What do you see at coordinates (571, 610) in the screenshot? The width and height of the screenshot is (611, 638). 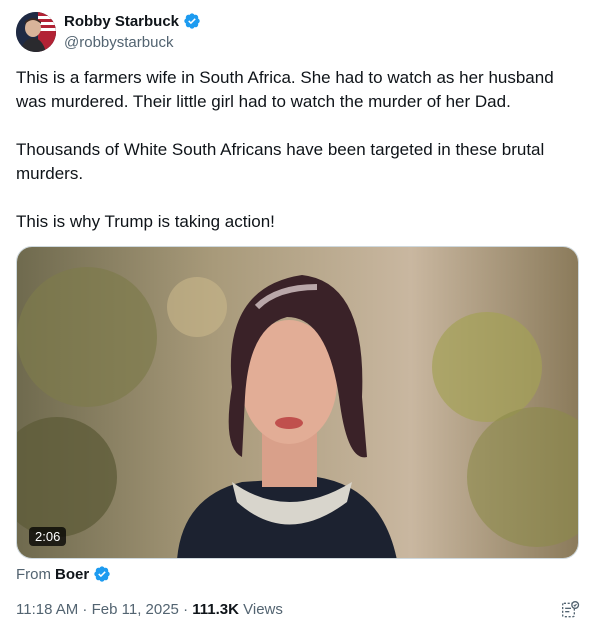 I see `grok-explain-icon` at bounding box center [571, 610].